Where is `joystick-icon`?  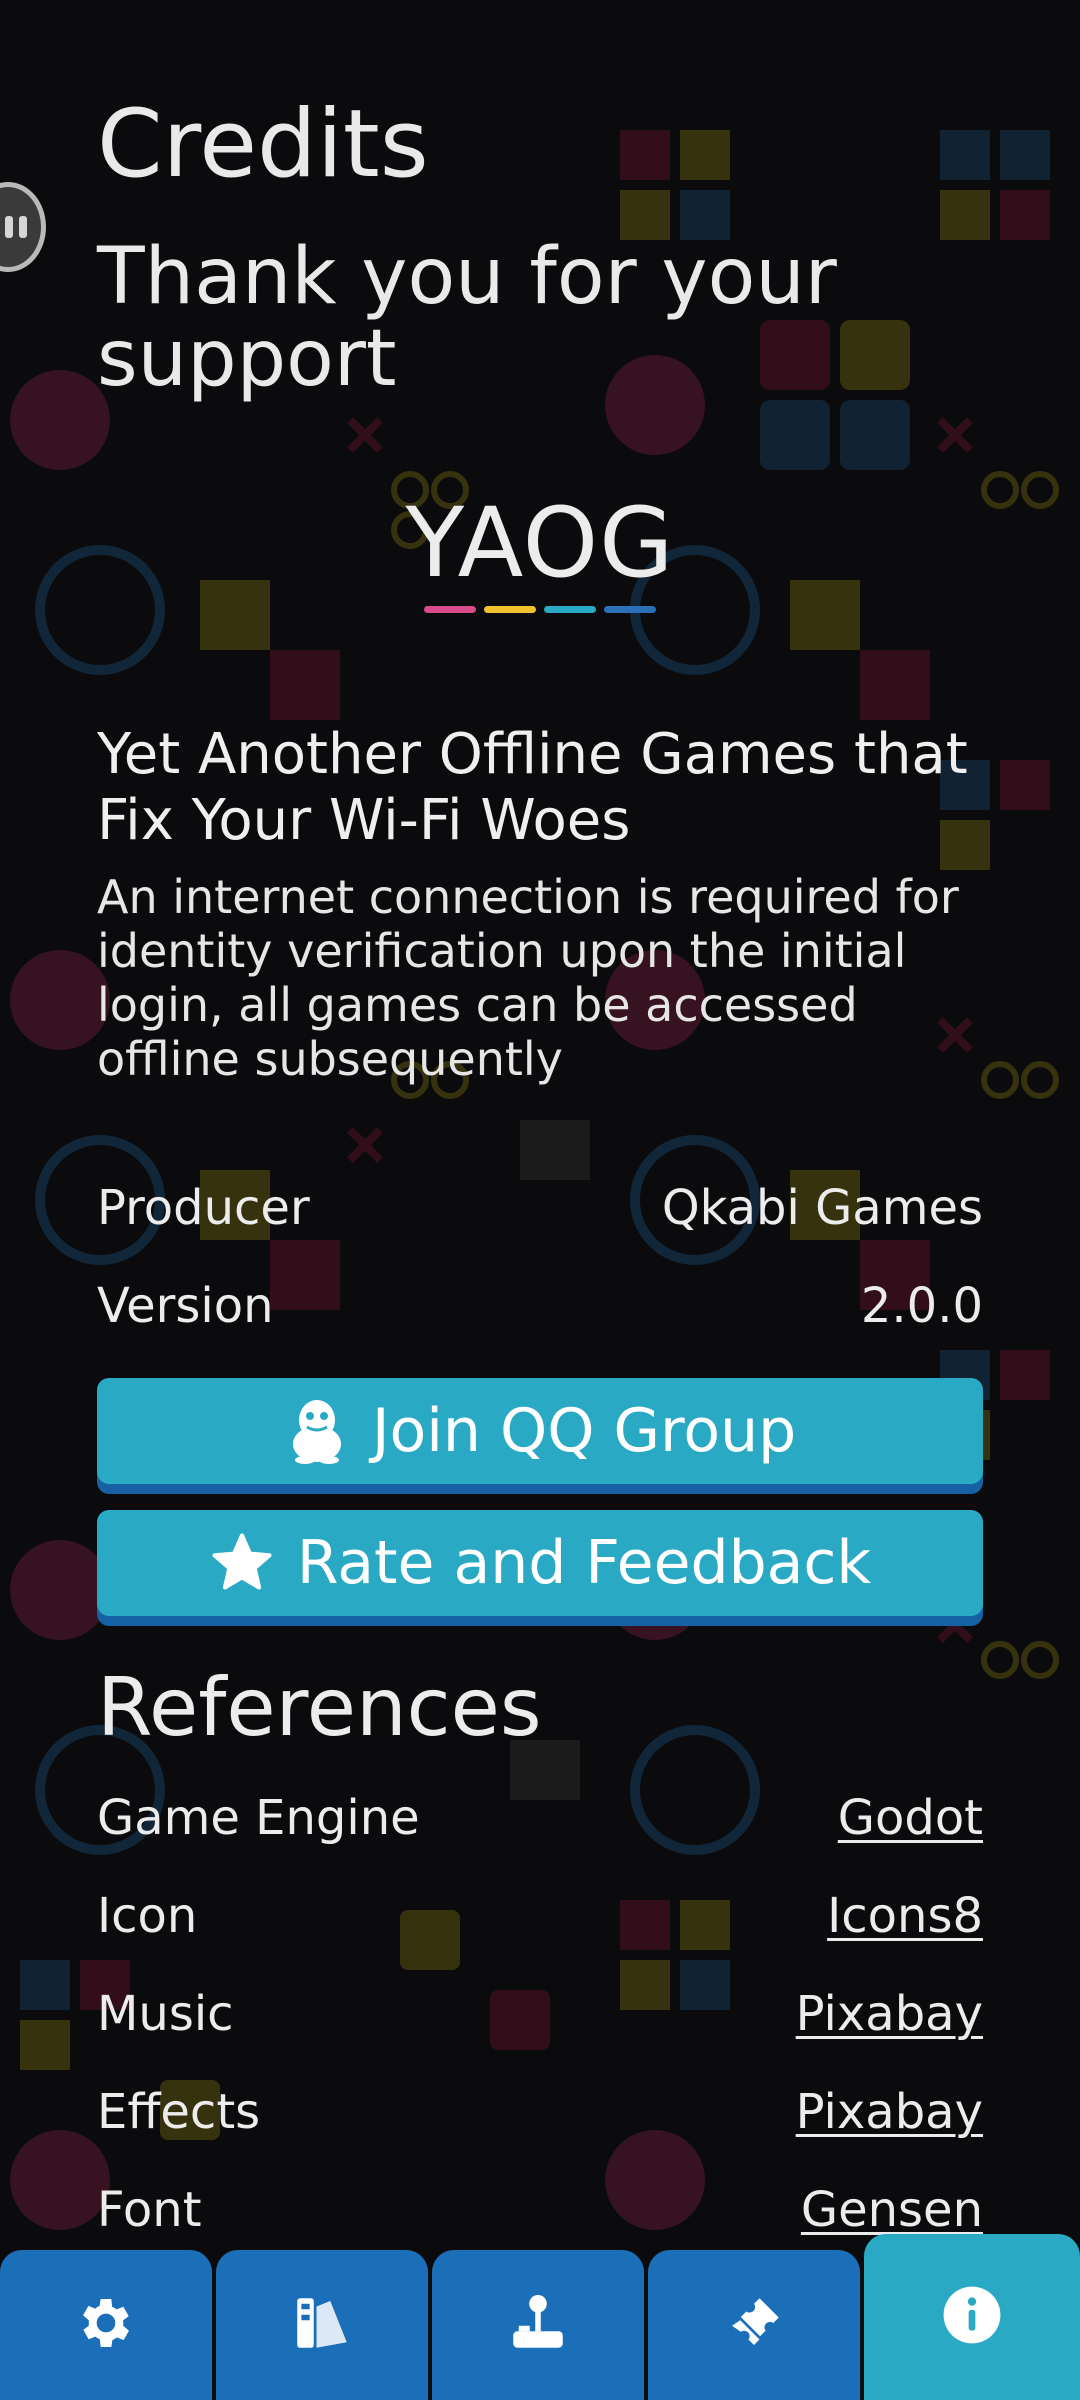
joystick-icon is located at coordinates (538, 2325).